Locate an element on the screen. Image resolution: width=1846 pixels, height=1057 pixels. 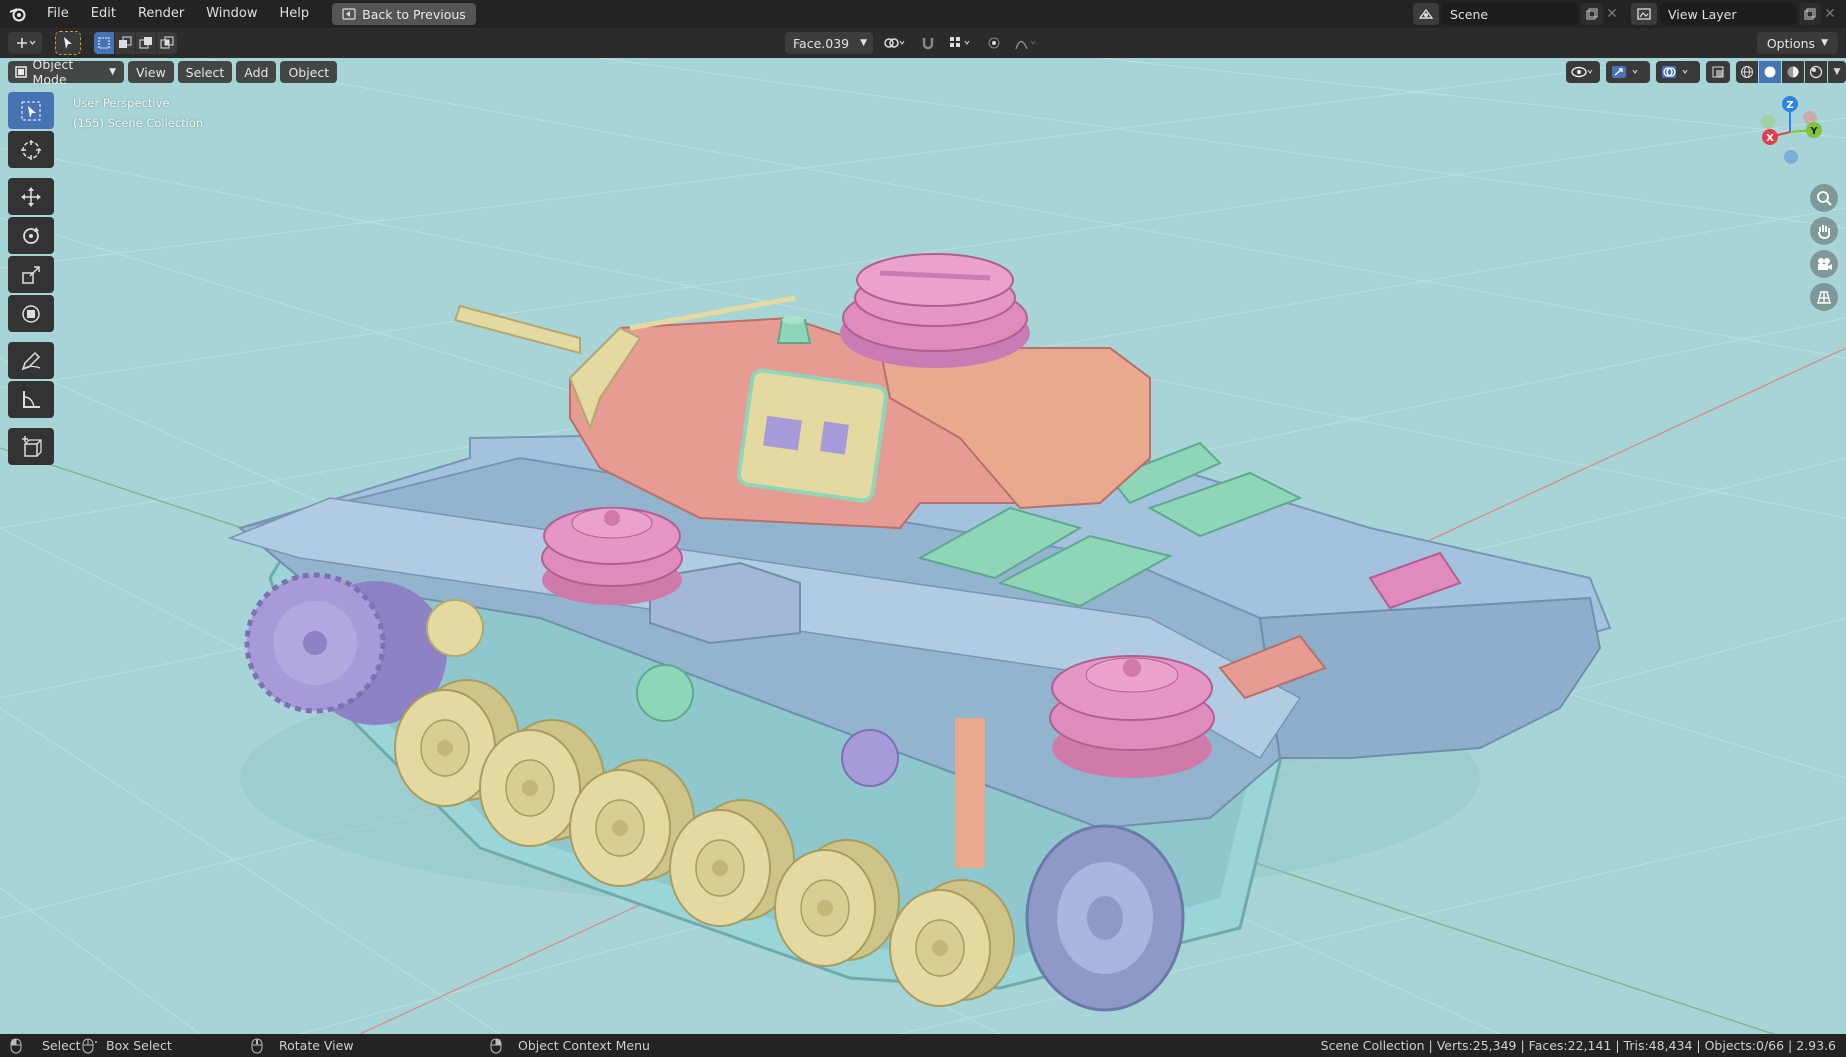
menu-object: Object is located at coordinates (309, 72).